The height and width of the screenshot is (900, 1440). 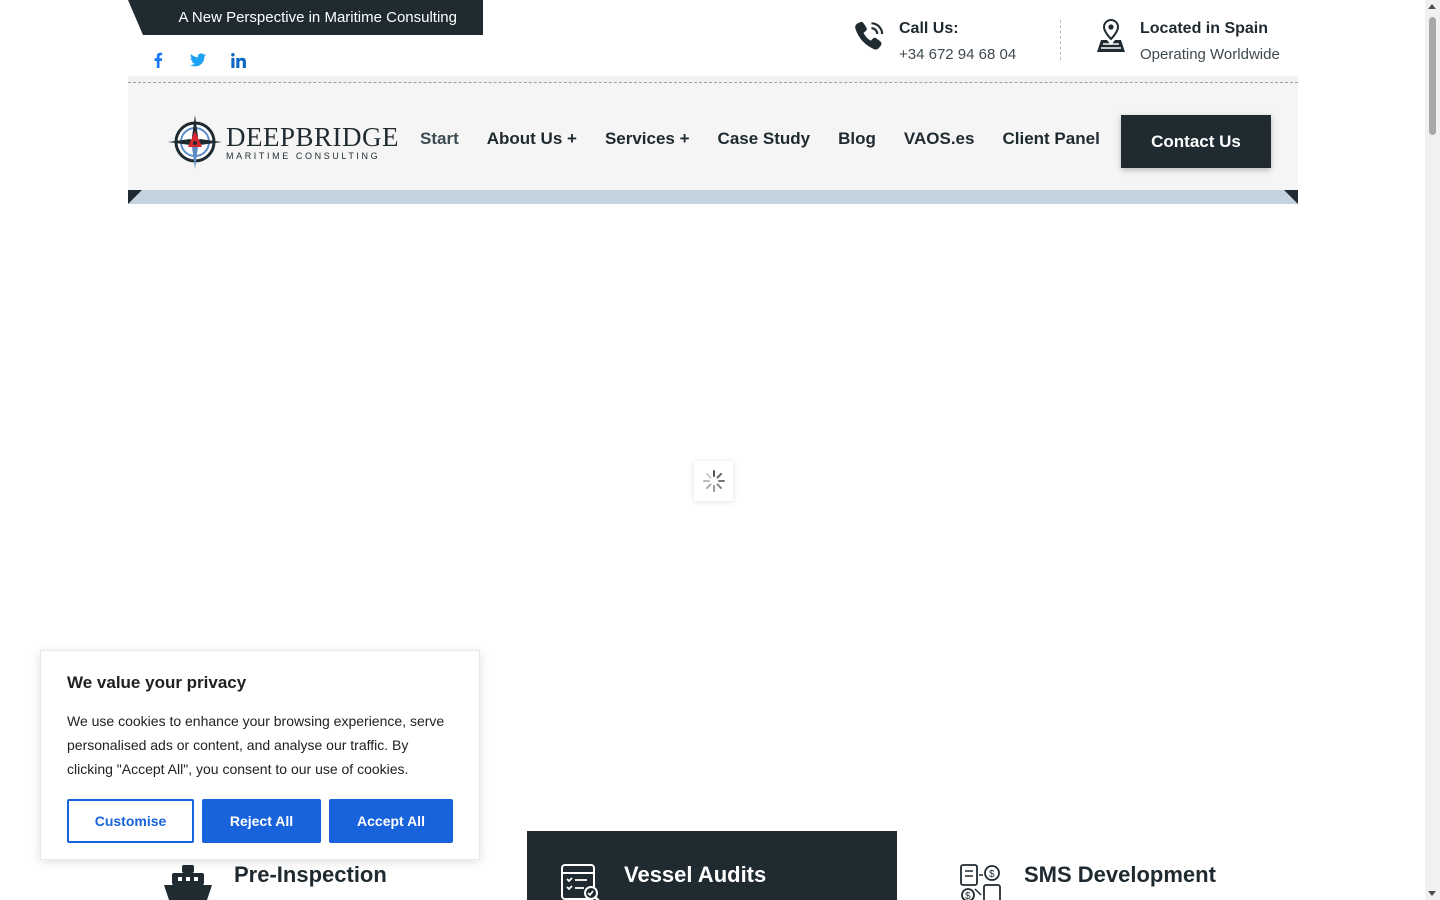 What do you see at coordinates (312, 136) in the screenshot?
I see `logo-brand: DEEPBRIDGE` at bounding box center [312, 136].